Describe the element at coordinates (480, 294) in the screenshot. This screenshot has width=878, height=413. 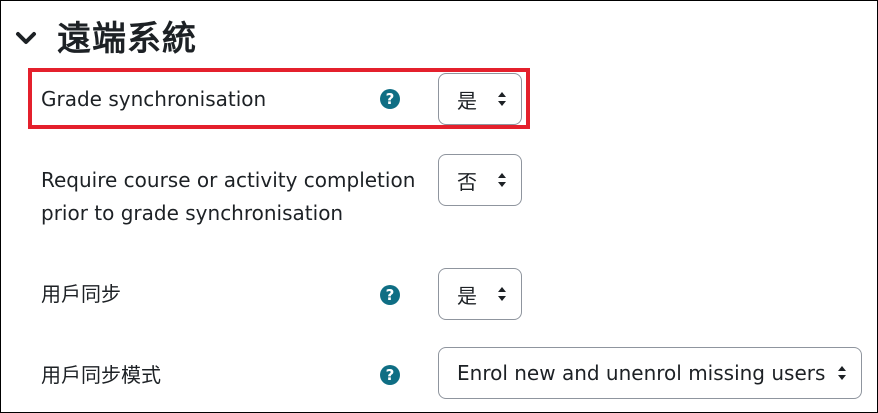
I see `user-sync-select: 是` at that location.